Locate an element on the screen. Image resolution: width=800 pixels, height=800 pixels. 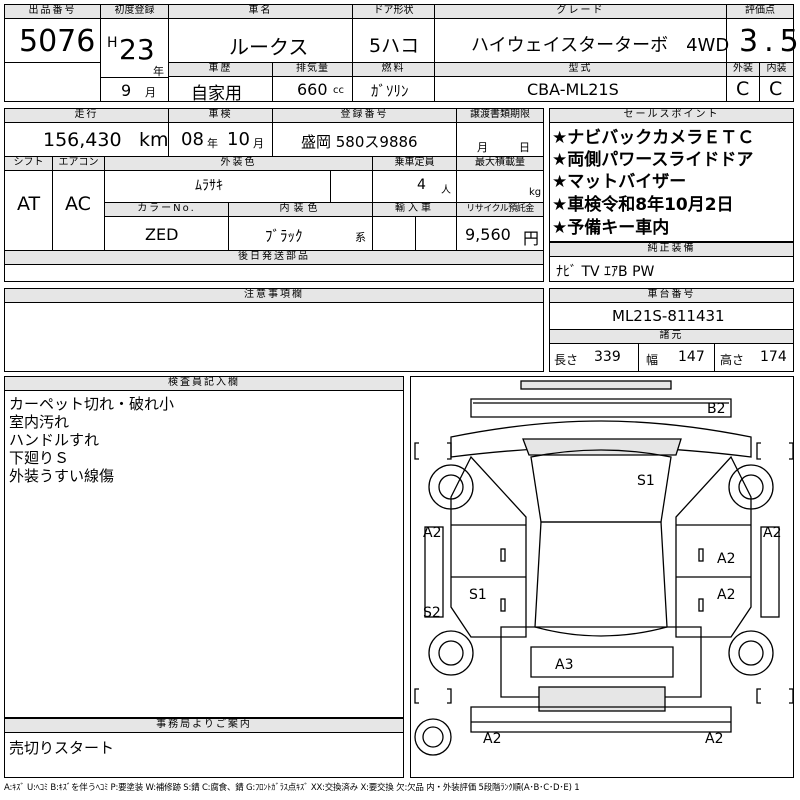
lot-number-blank is located at coordinates (53, 82).